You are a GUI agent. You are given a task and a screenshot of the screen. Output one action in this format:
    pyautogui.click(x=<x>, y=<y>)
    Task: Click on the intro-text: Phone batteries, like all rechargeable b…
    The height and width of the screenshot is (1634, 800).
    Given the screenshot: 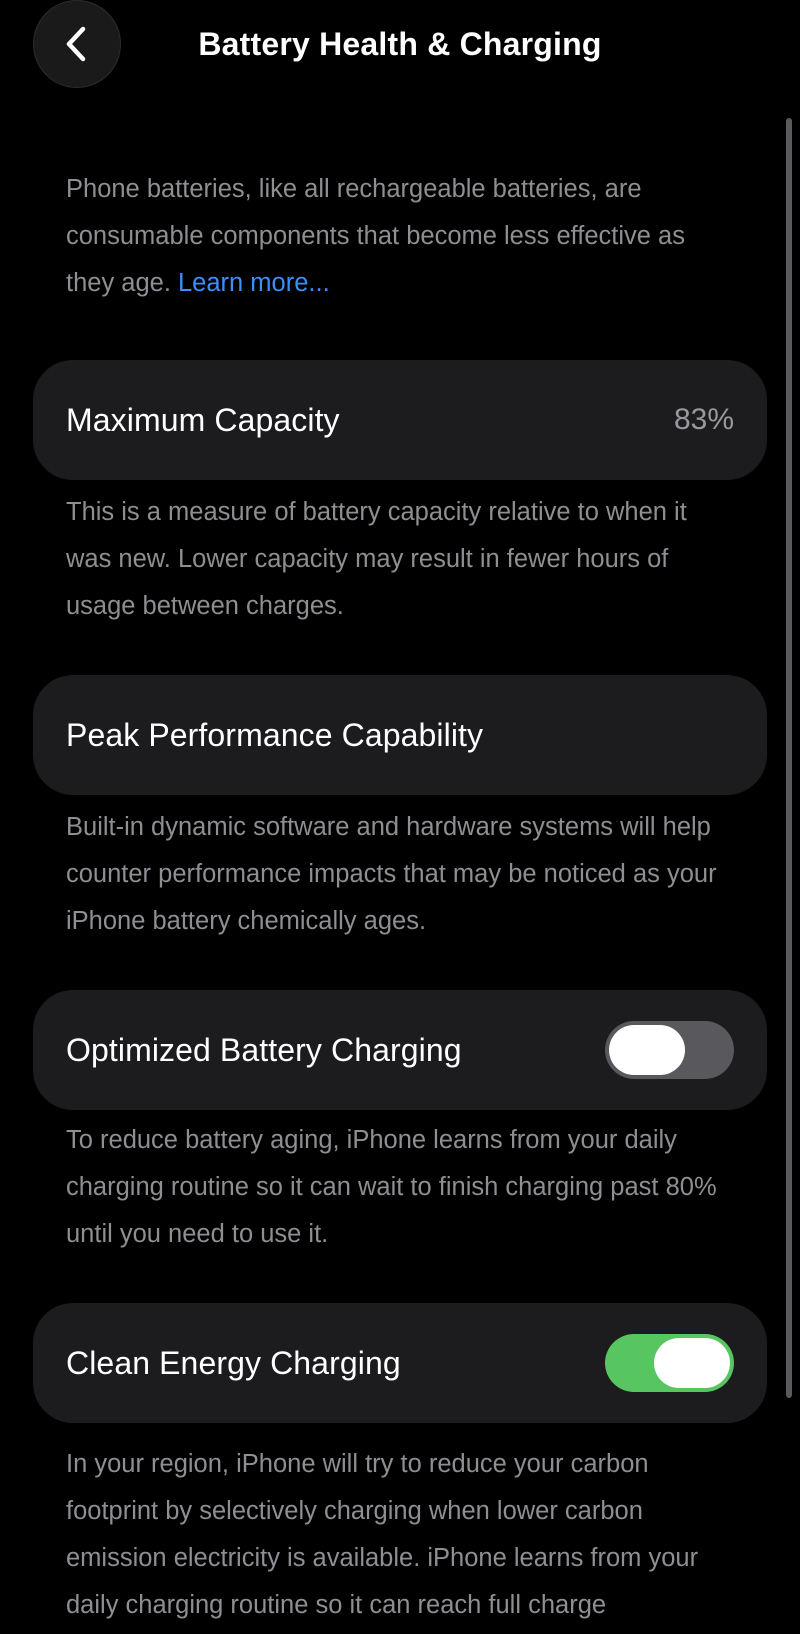 What is the action you would take?
    pyautogui.click(x=375, y=236)
    